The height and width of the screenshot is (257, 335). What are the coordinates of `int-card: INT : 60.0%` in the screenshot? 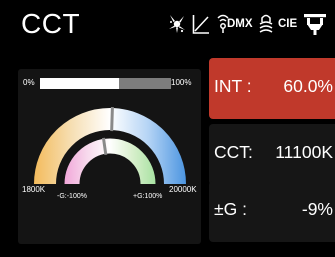 It's located at (272, 88).